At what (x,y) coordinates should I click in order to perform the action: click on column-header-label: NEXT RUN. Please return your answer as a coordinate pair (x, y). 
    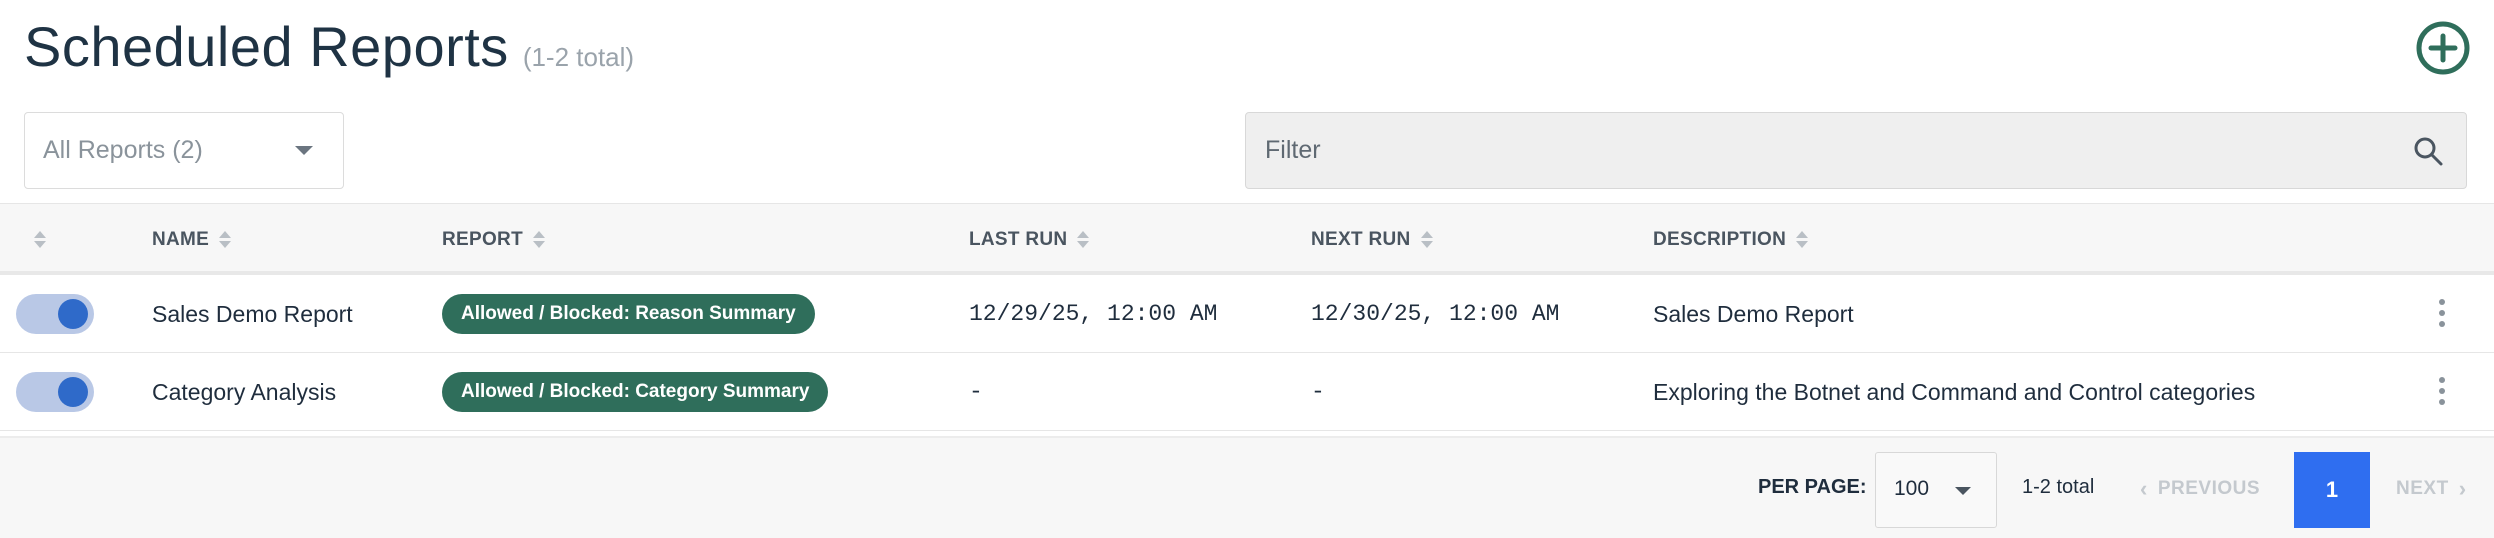
    Looking at the image, I should click on (1361, 239).